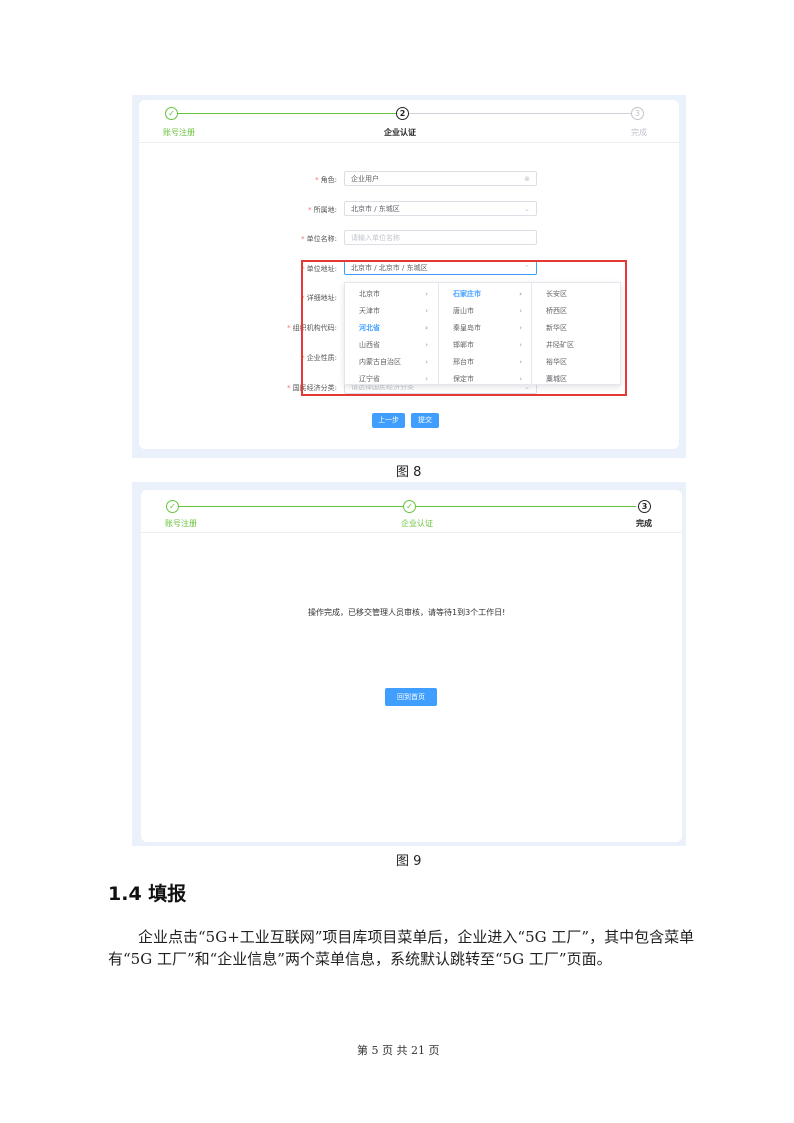 This screenshot has height=1123, width=794. What do you see at coordinates (326, 180) in the screenshot?
I see `role-label: * 角色:` at bounding box center [326, 180].